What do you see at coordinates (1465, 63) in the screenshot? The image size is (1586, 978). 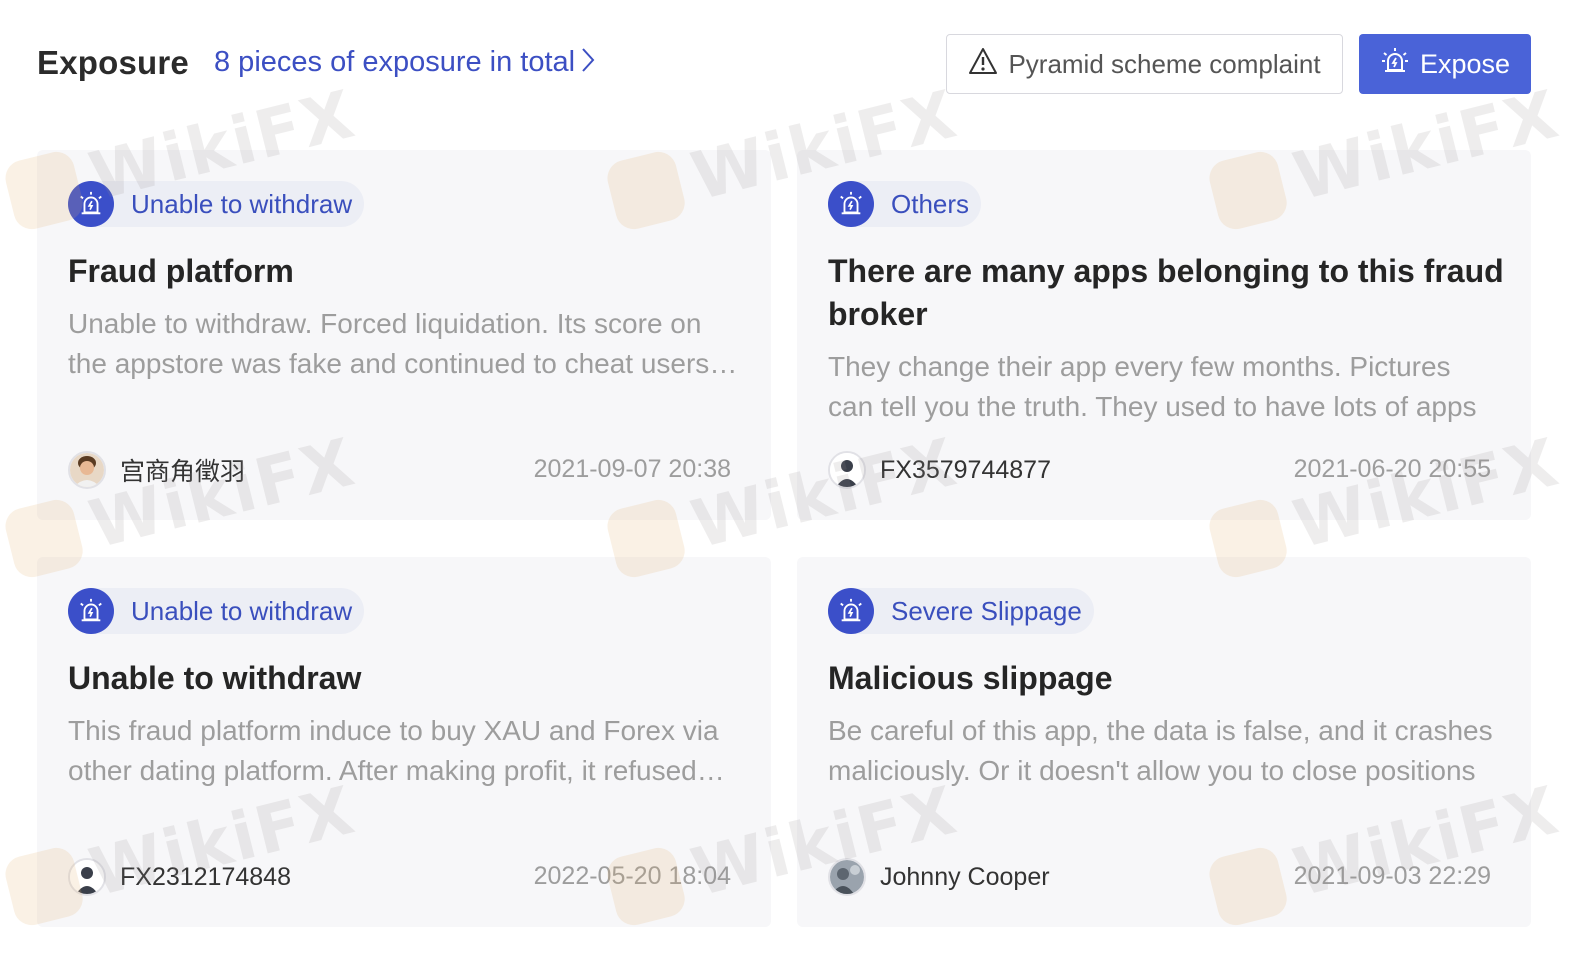 I see `expose-label: Expose` at bounding box center [1465, 63].